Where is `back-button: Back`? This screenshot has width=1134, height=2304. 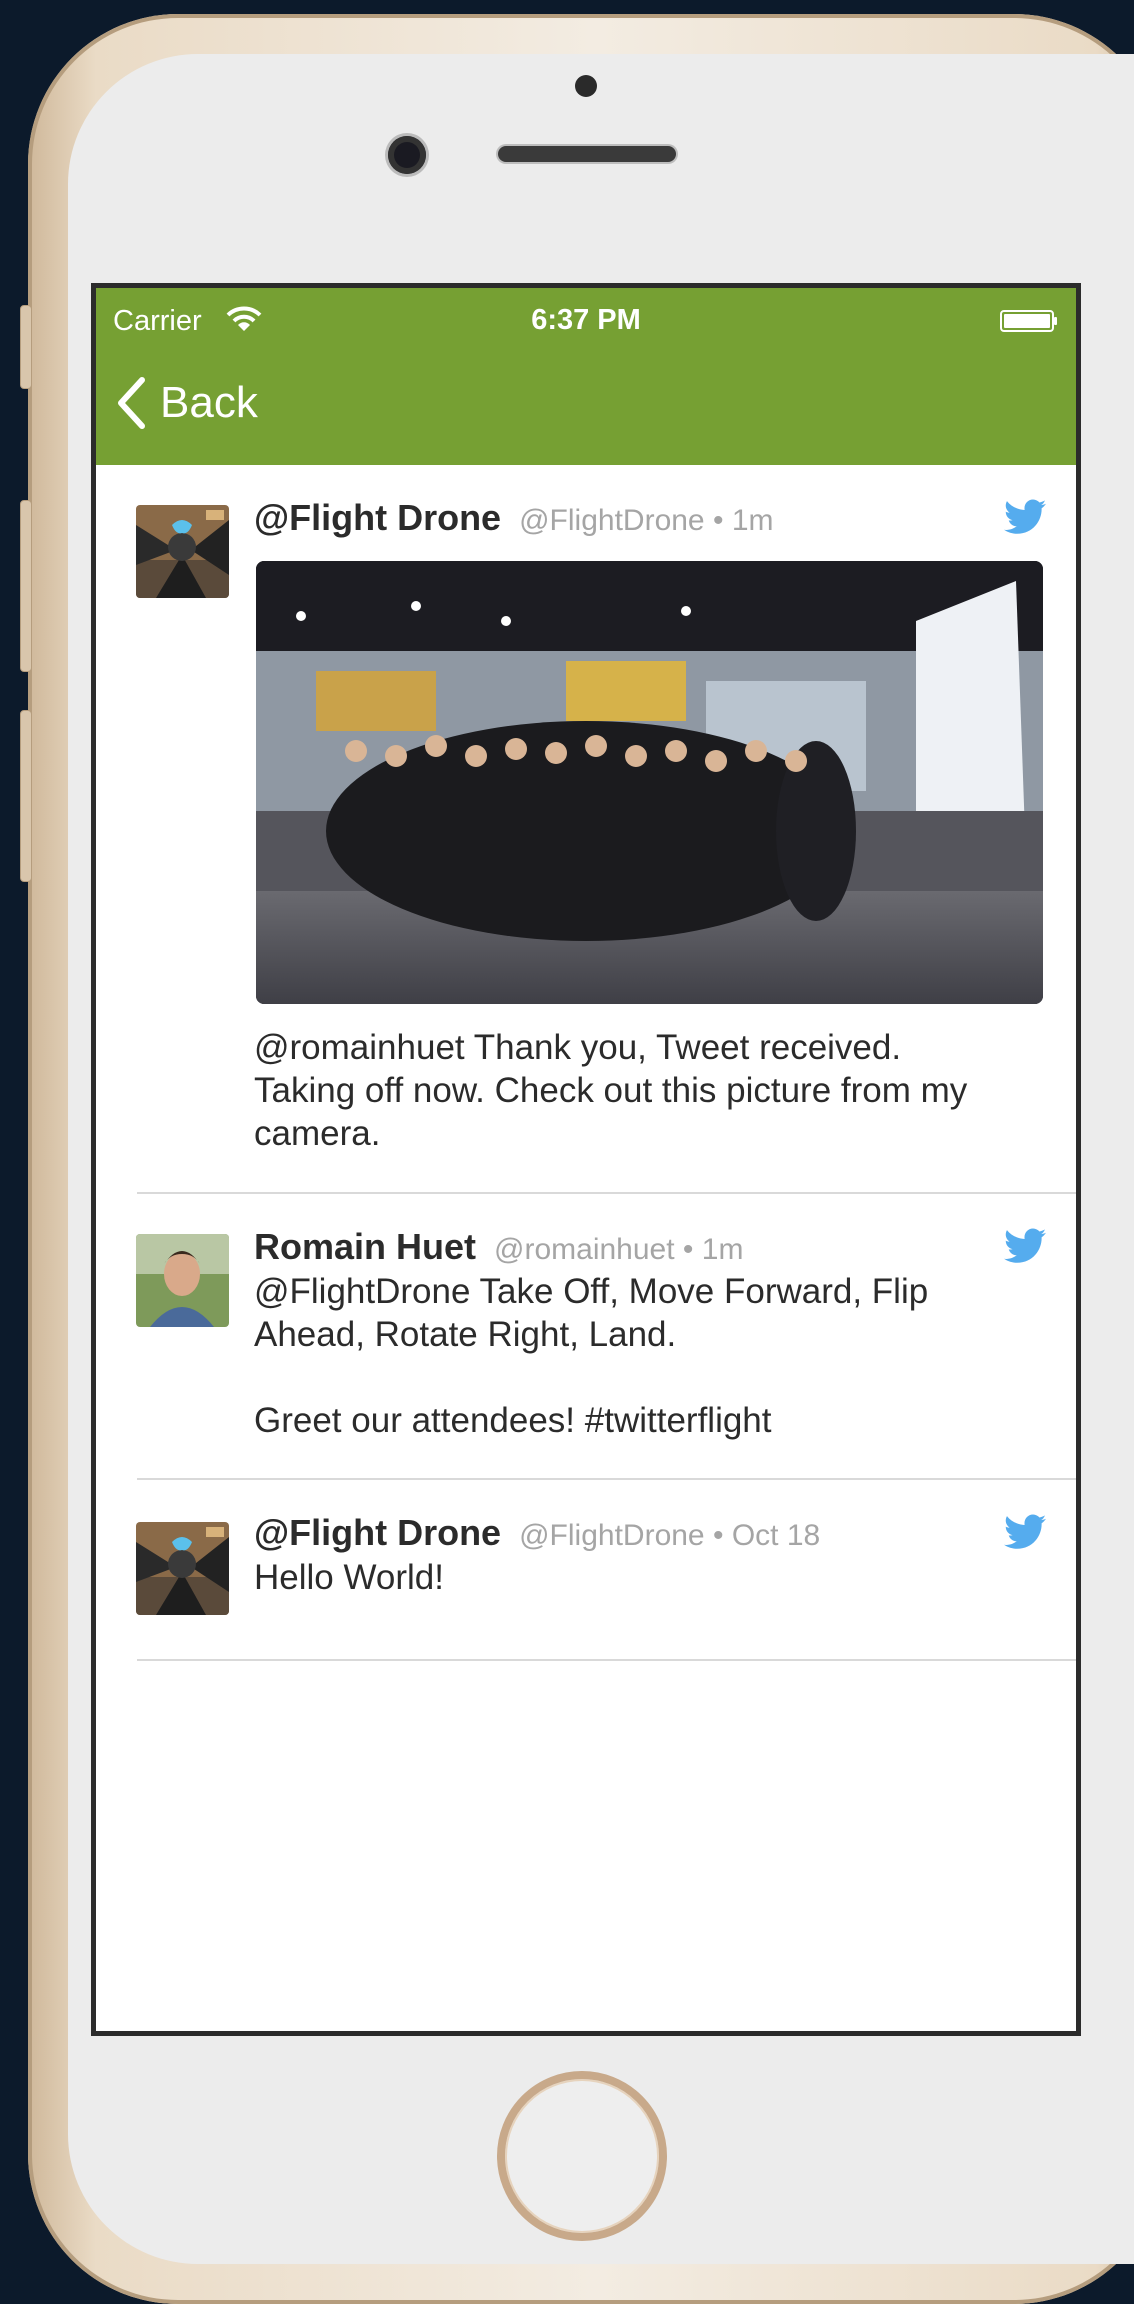 back-button: Back is located at coordinates (187, 403).